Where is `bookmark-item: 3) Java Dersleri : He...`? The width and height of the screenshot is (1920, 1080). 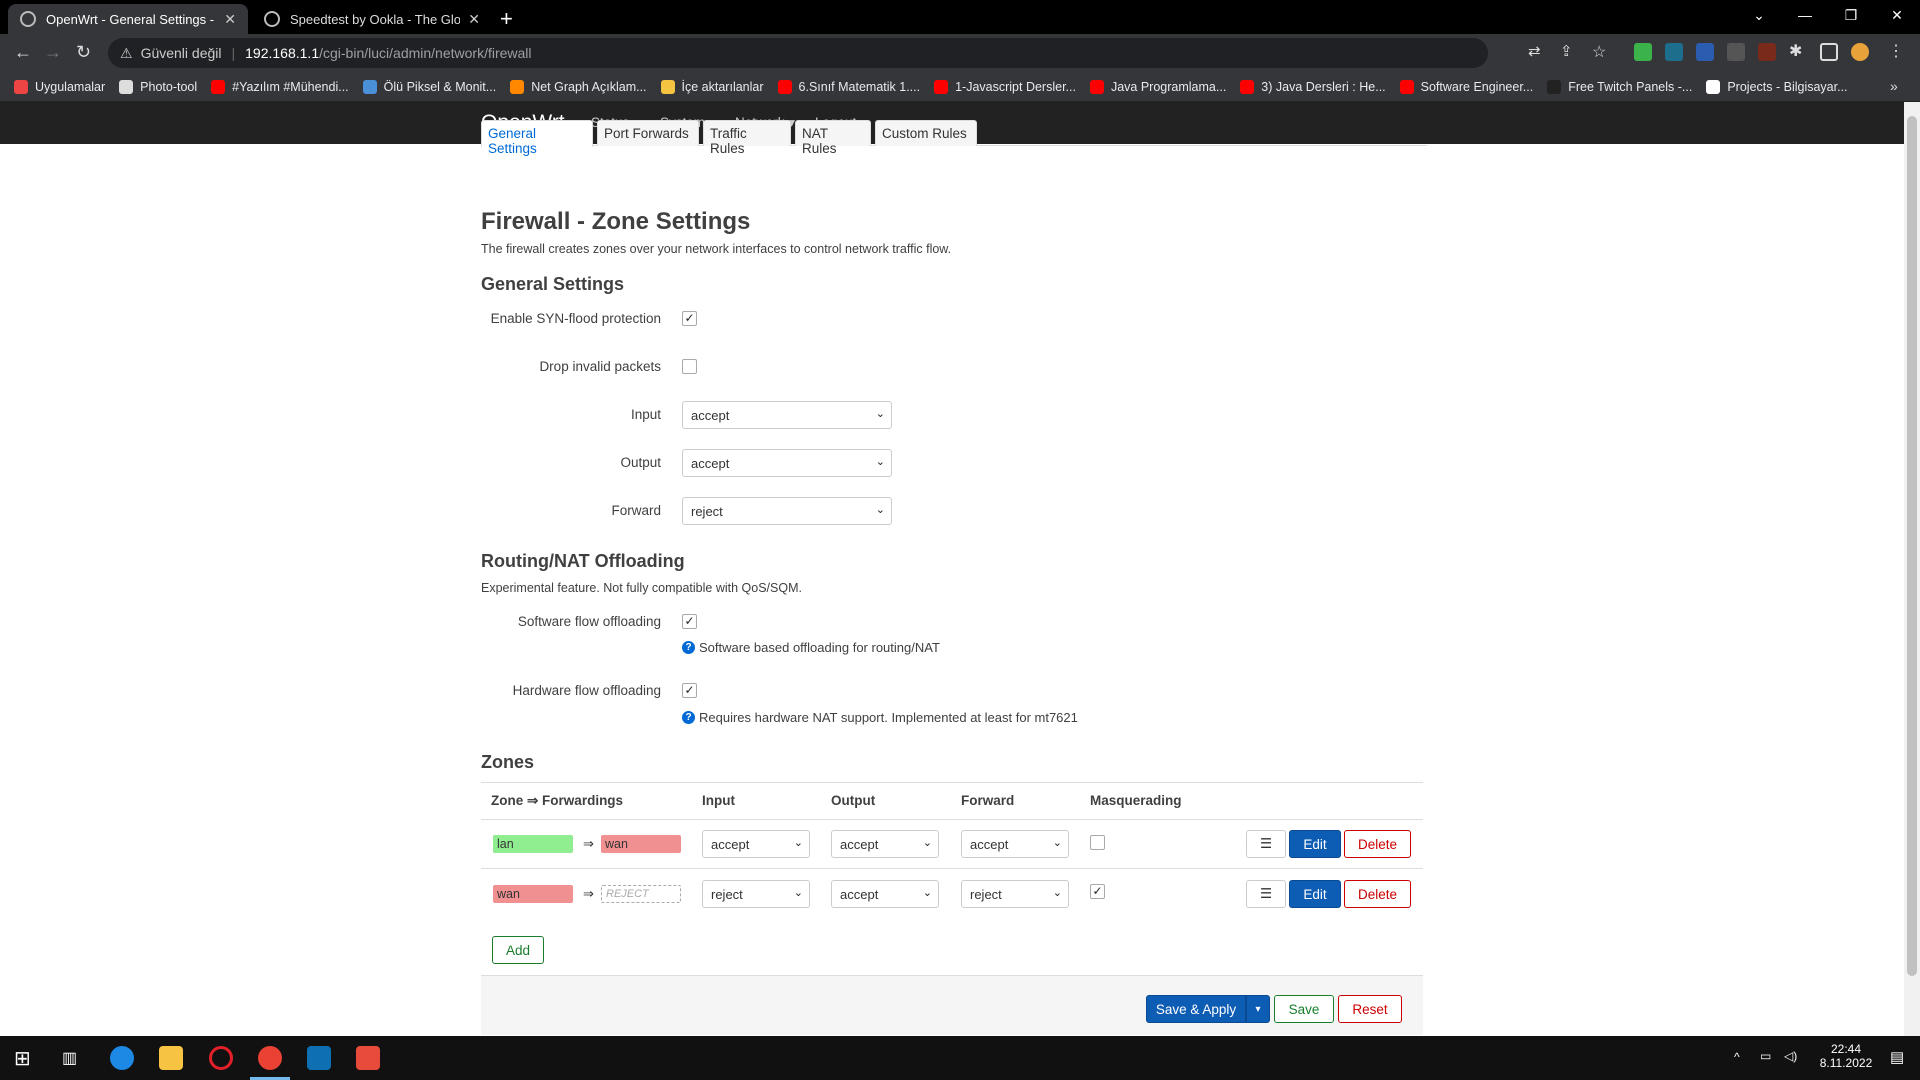
bookmark-item: 3) Java Dersleri : He... is located at coordinates (1313, 86).